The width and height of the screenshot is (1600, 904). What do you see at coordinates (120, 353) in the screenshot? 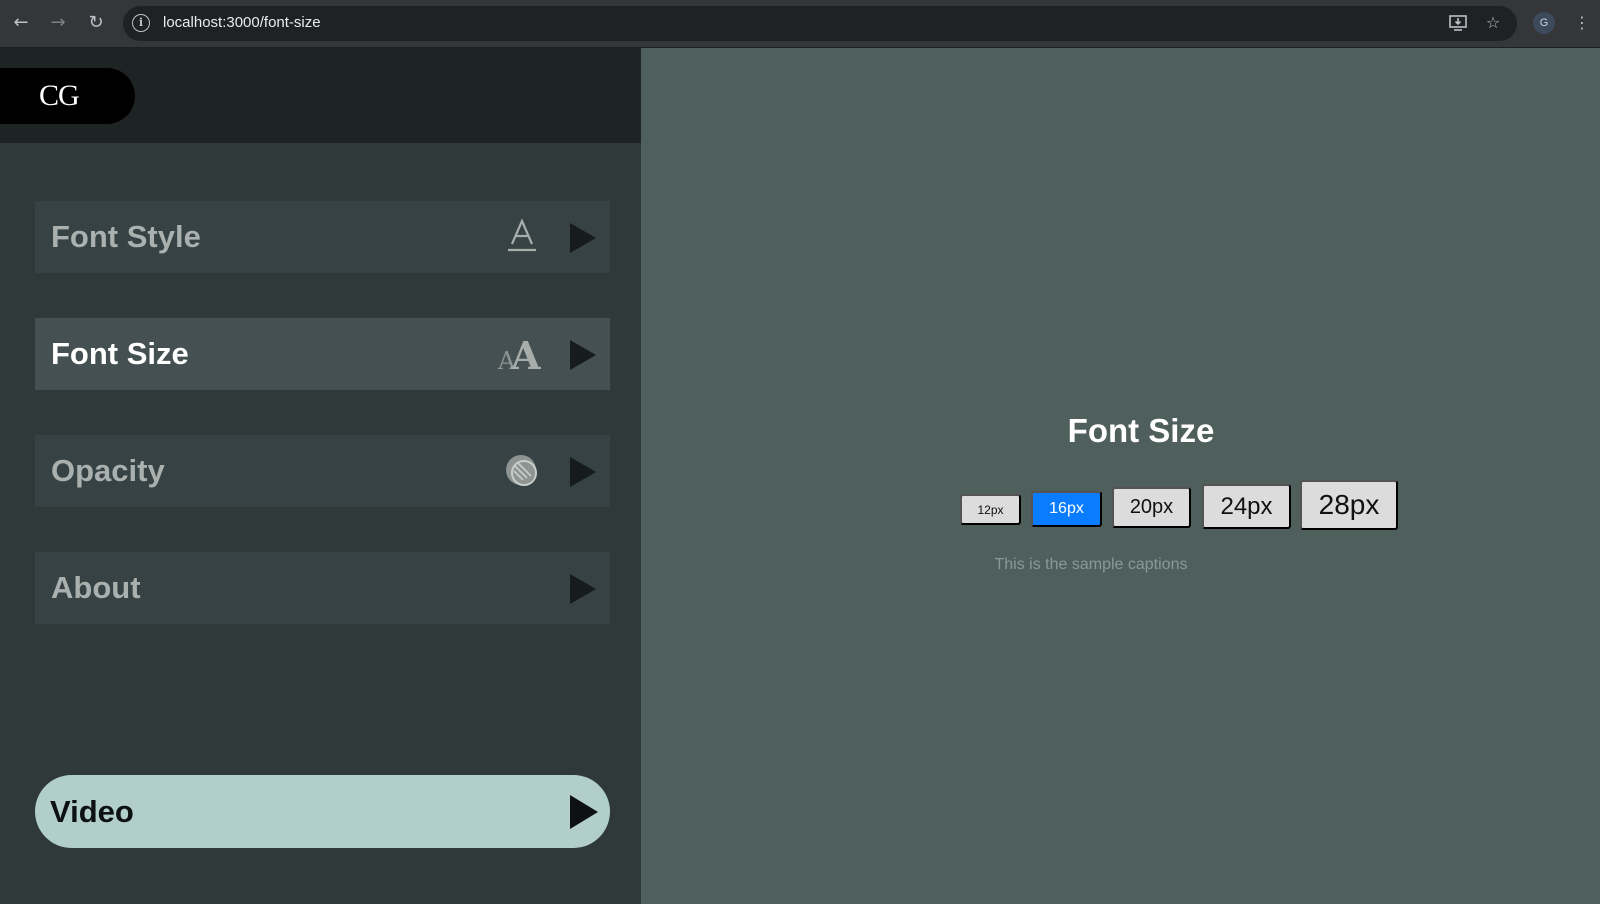
I see `menu-item-label: Font Size` at bounding box center [120, 353].